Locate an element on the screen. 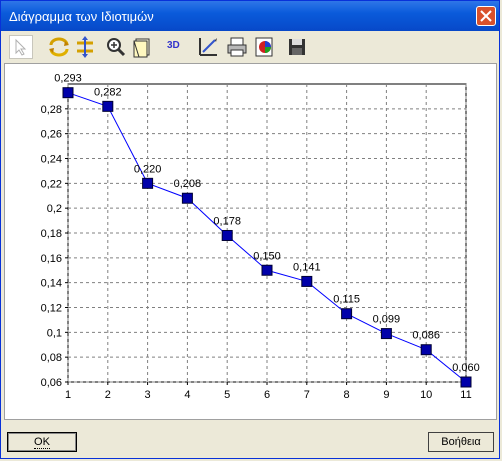  x-tick-label: 2 is located at coordinates (108, 395).